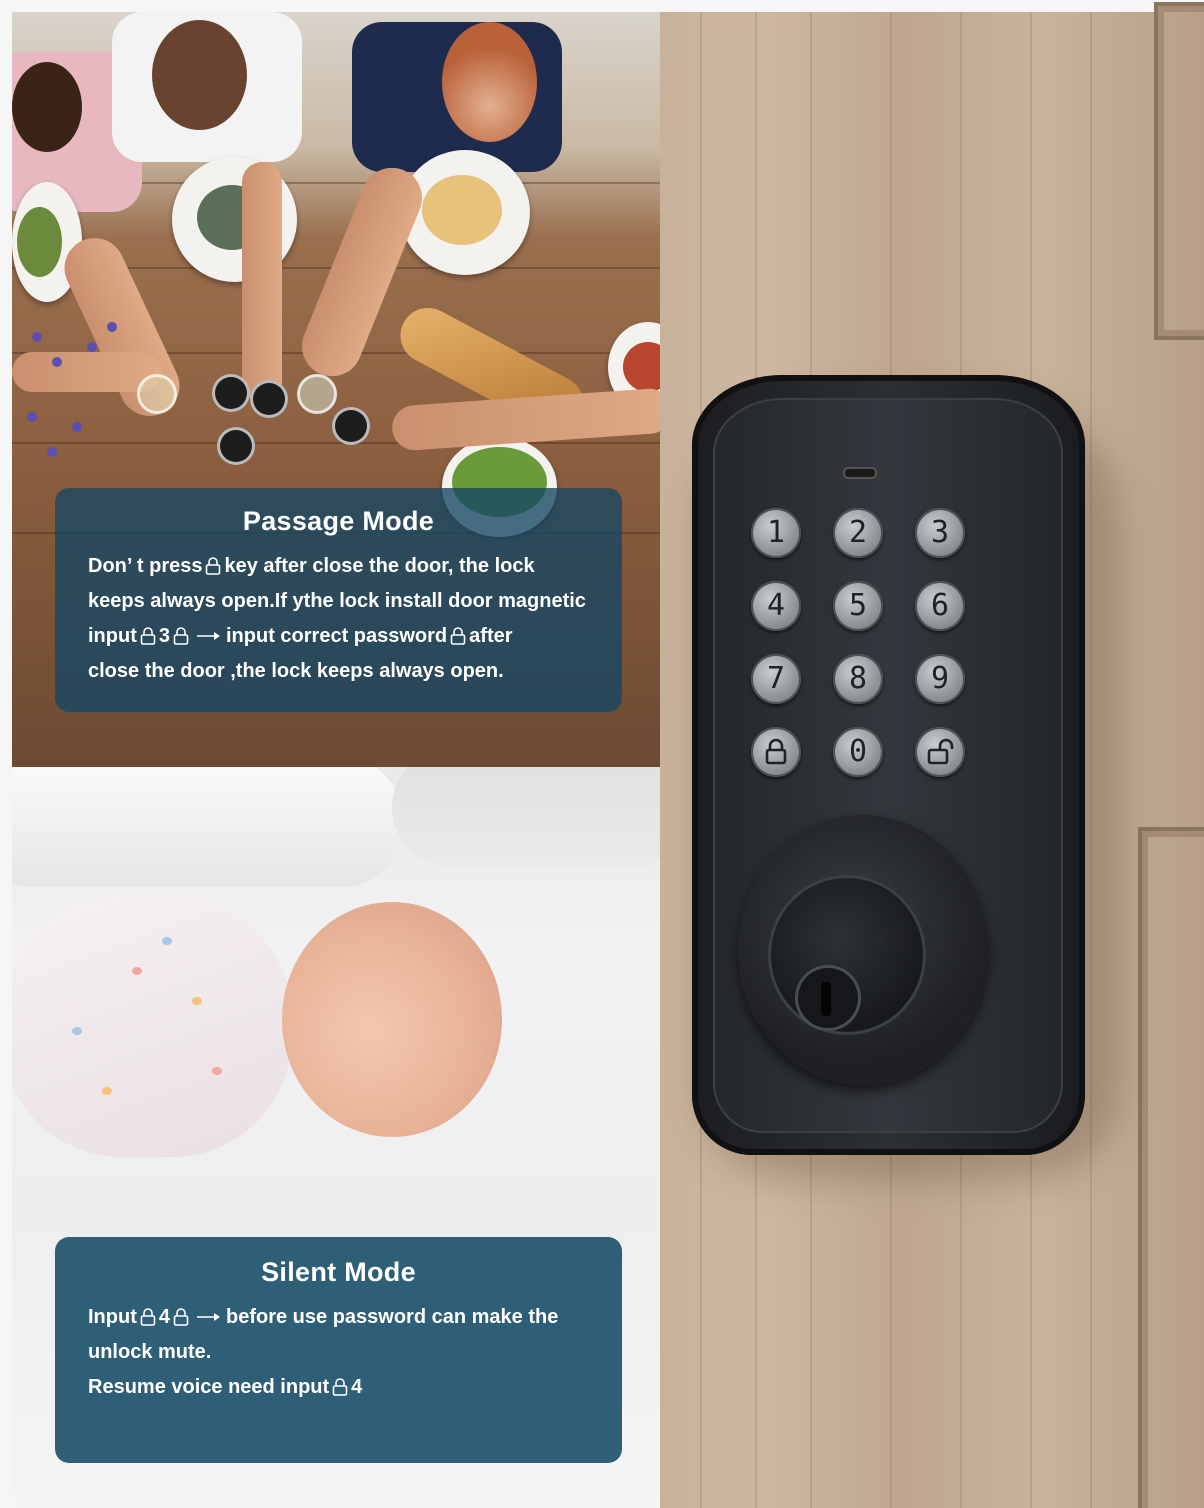  Describe the element at coordinates (338, 521) in the screenshot. I see `passage-mode-title: Passage Mode` at that location.